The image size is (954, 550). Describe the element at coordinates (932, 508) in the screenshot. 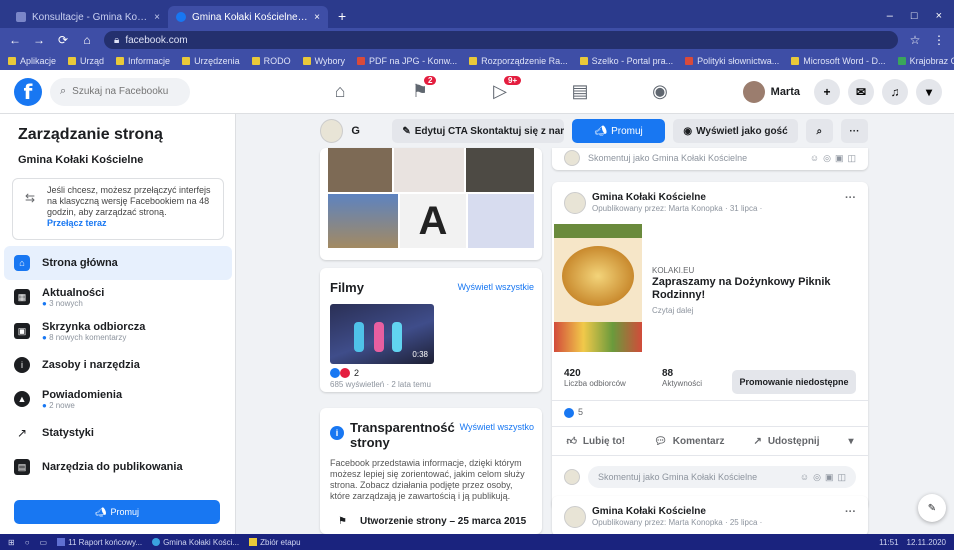

I see `new-message-floating-icon: ✎` at that location.